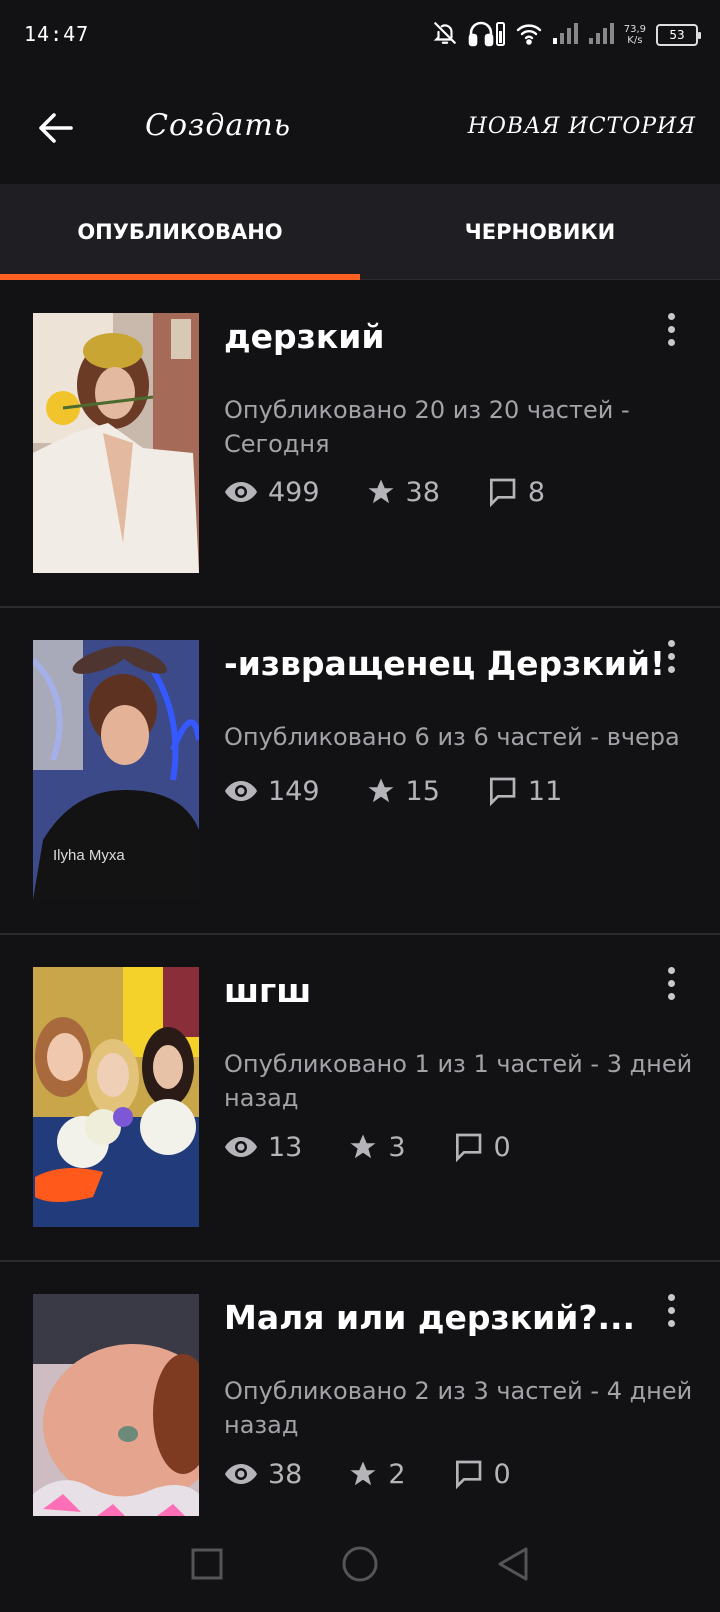  I want to click on comments-count: 8, so click(536, 492).